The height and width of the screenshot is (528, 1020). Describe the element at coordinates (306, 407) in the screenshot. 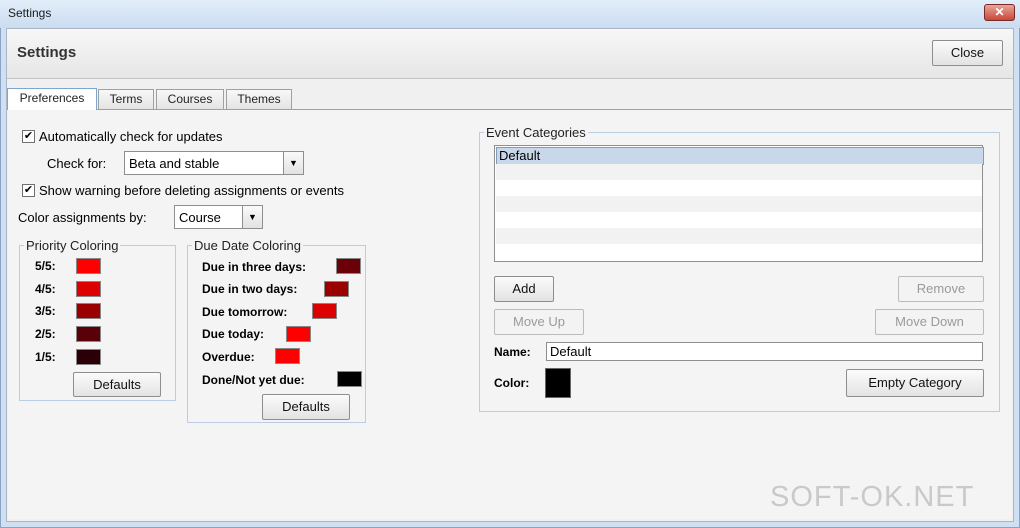

I see `due-date-defaults-button: Defaults` at that location.